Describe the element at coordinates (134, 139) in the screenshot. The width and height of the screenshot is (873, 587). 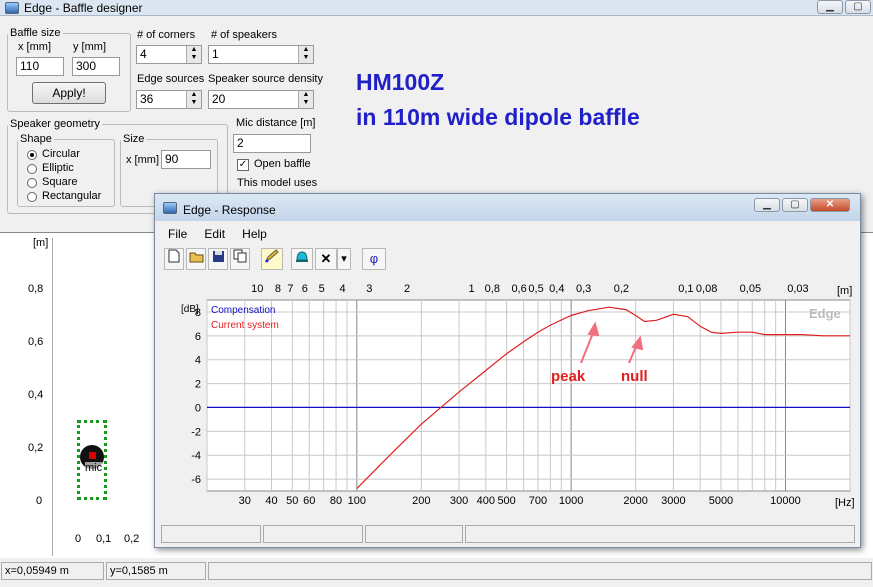
I see `size-legend: Size` at that location.